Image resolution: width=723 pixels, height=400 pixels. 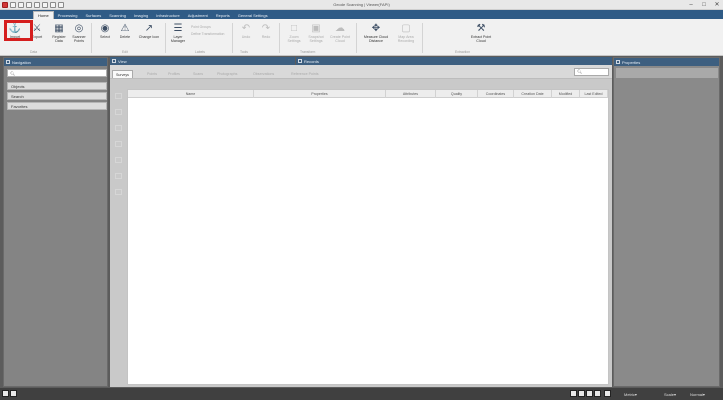 I want to click on column-header-creation-date: Creation Date, so click(x=533, y=94).